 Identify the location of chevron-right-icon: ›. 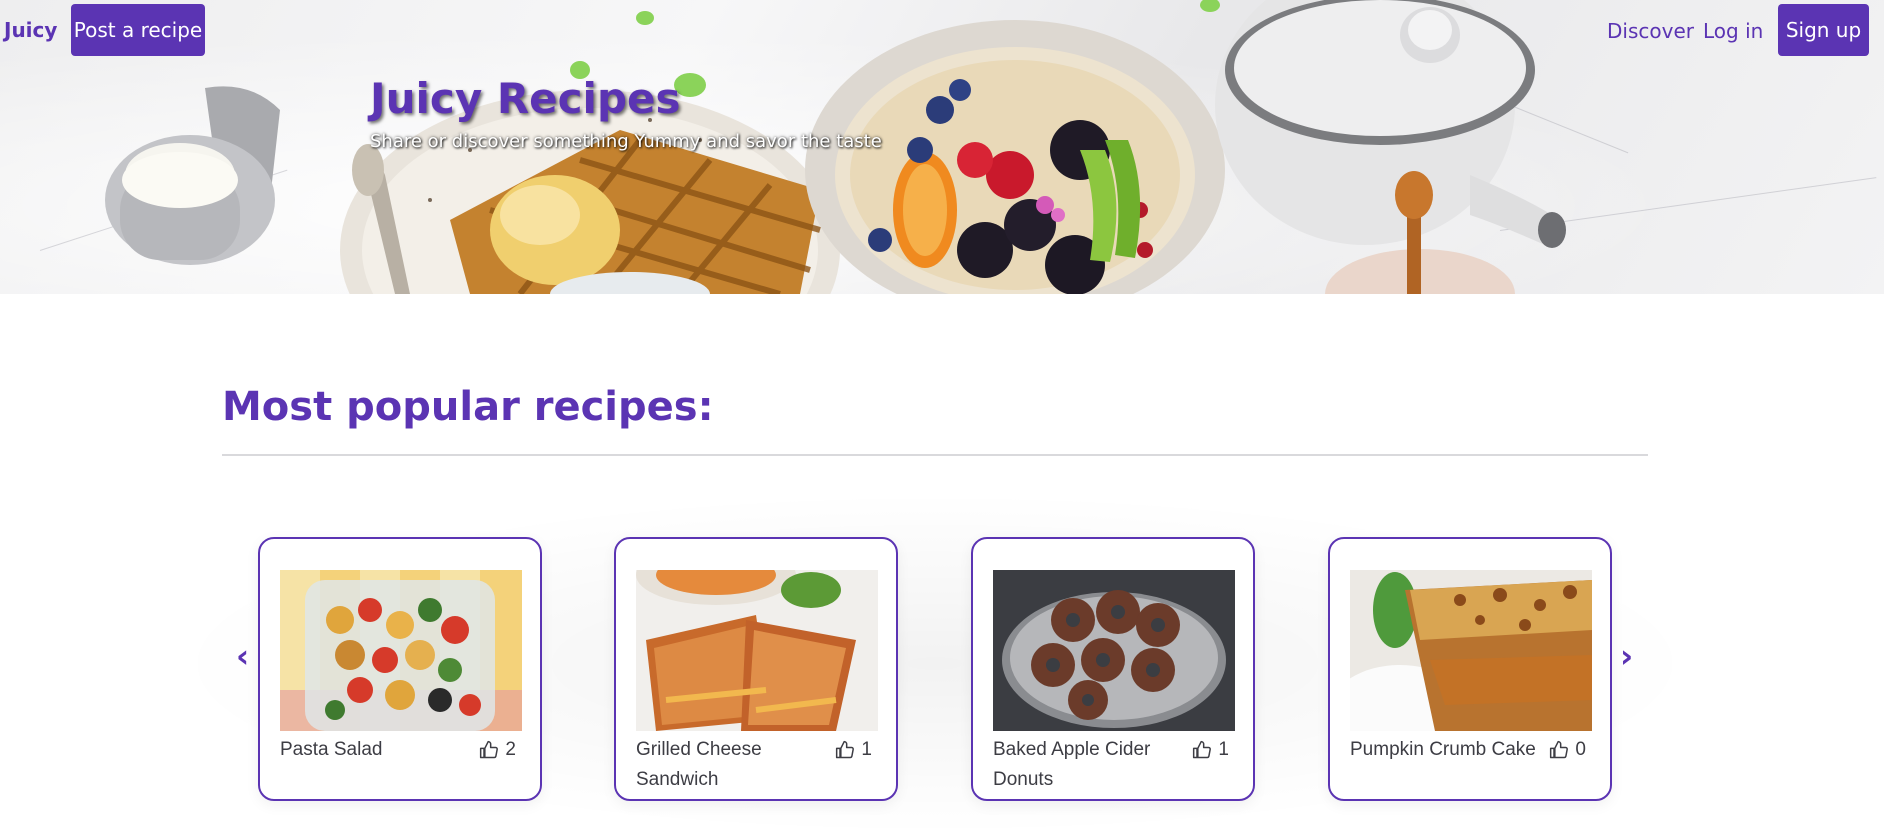
(1627, 656).